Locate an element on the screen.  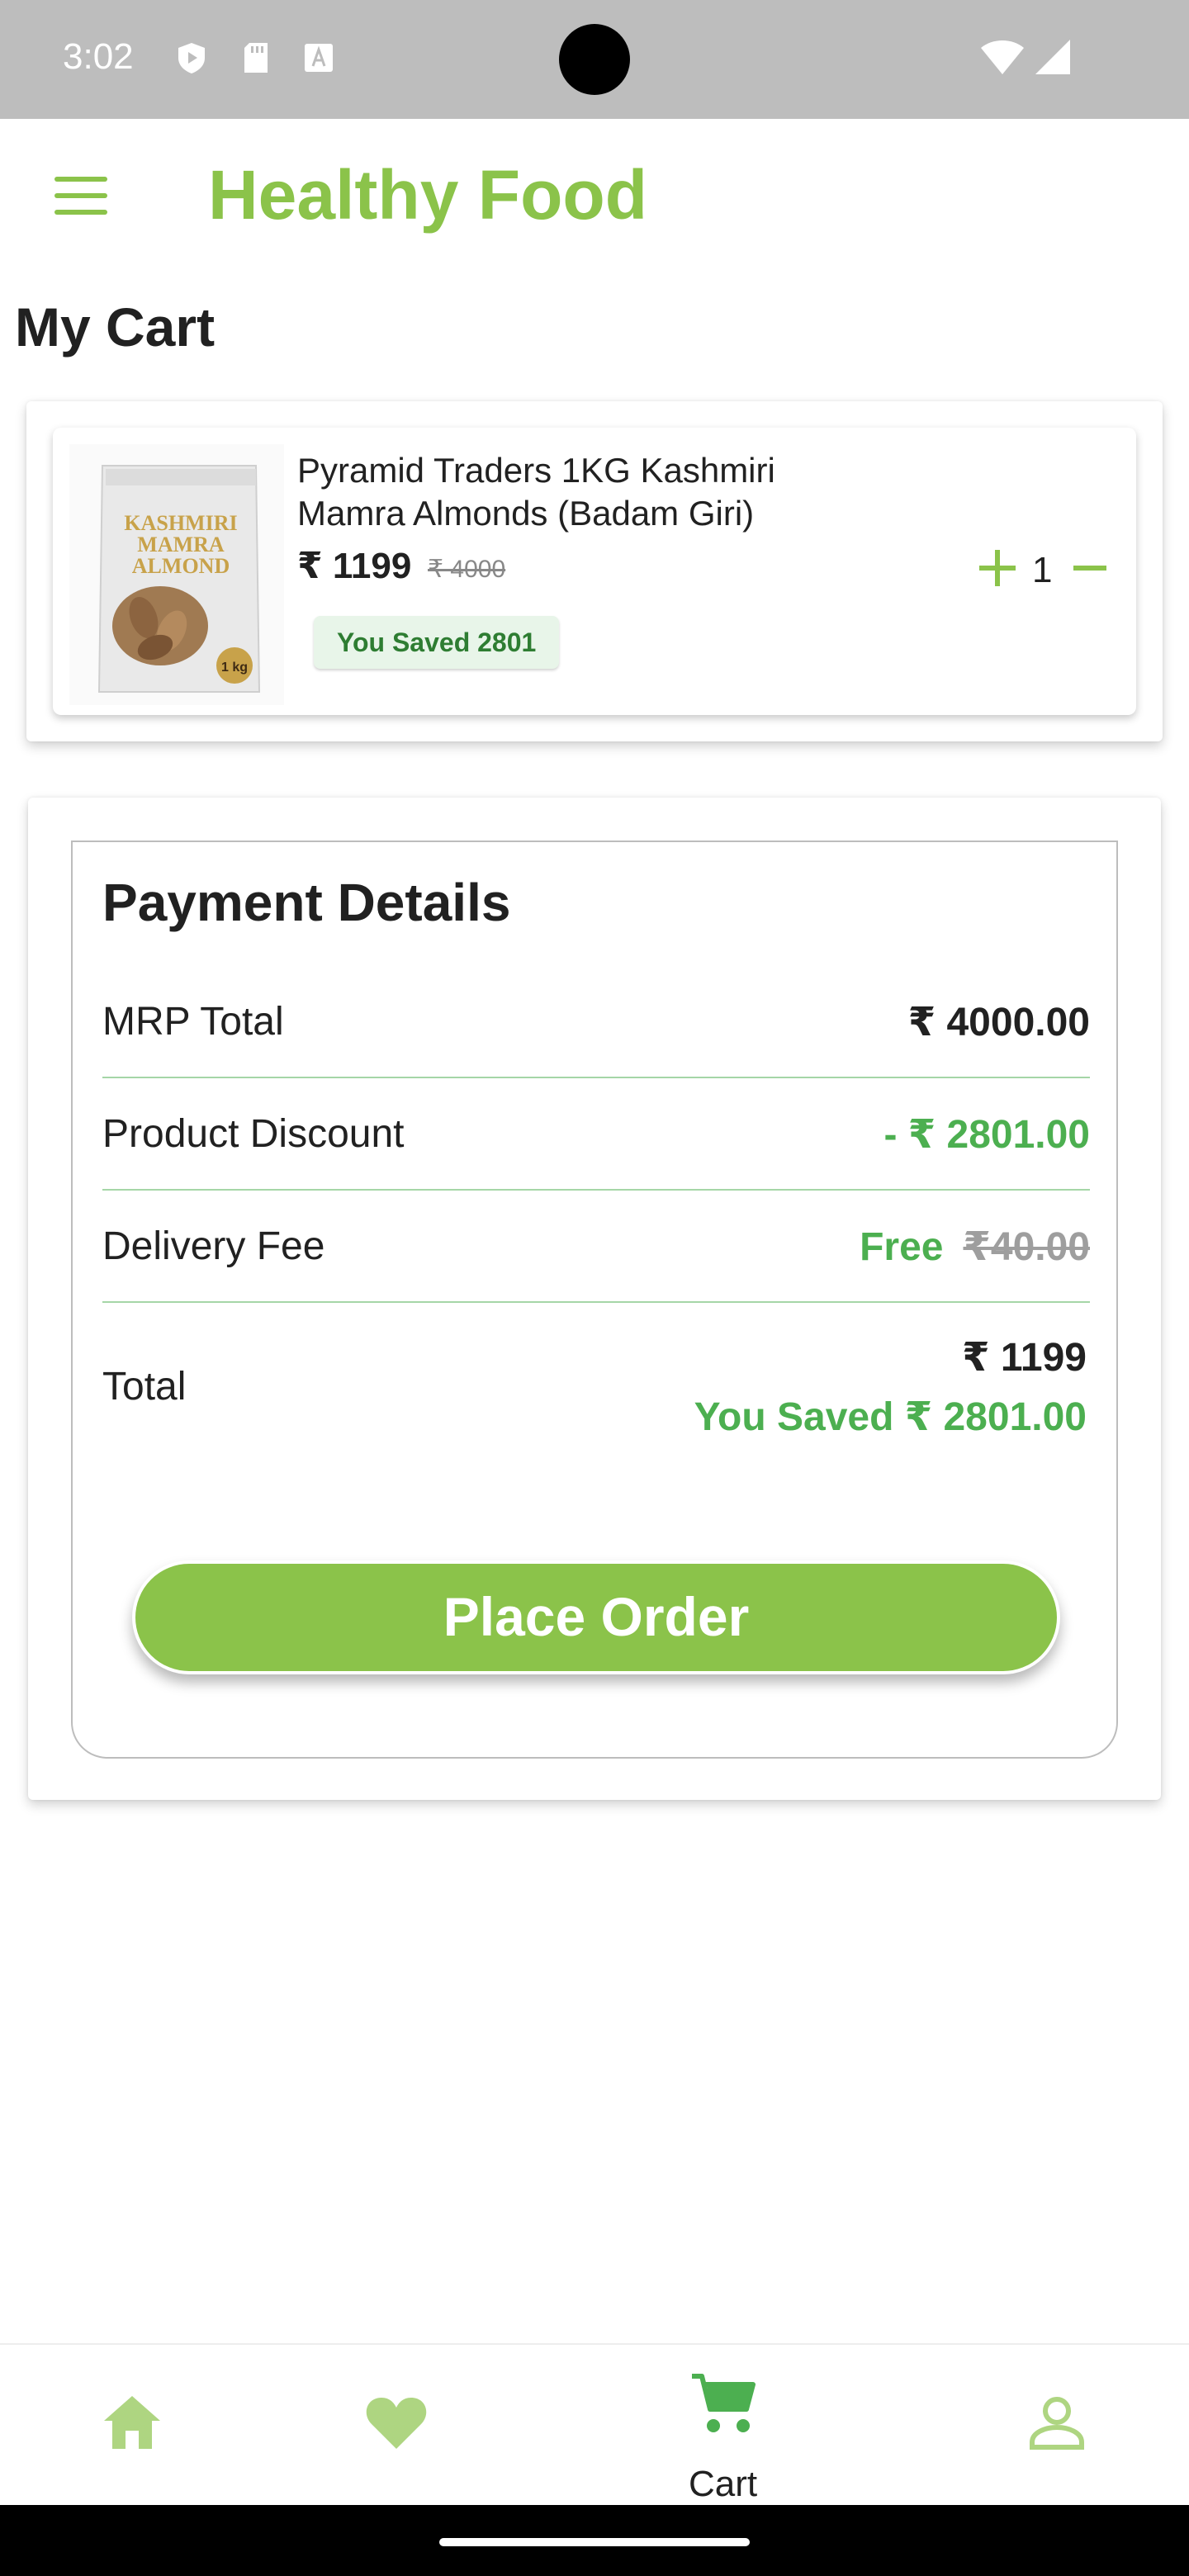
gesture-bar is located at coordinates (594, 2540).